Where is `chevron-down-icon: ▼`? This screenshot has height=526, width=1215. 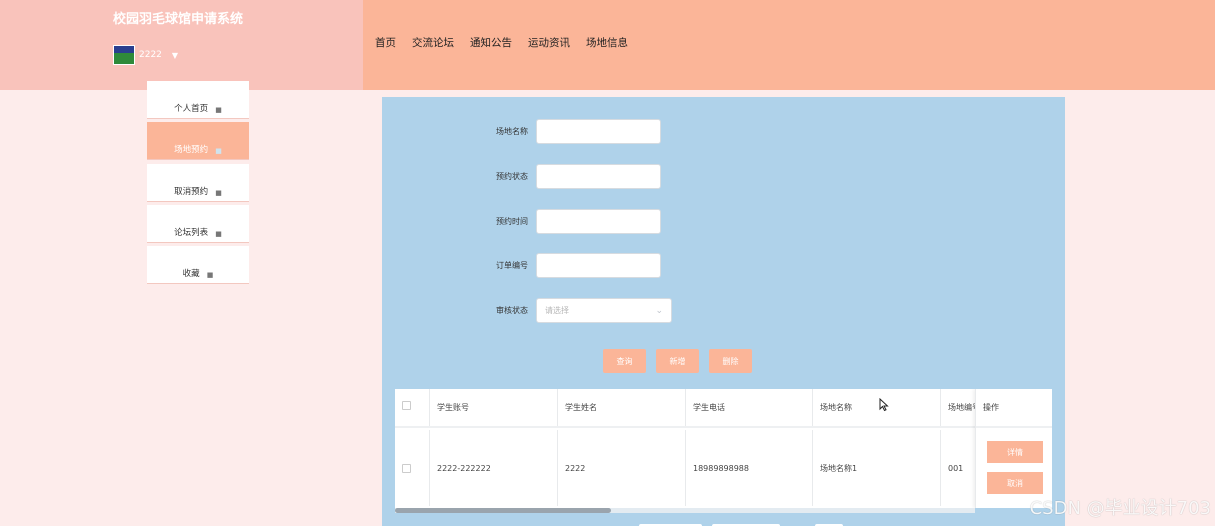 chevron-down-icon: ▼ is located at coordinates (175, 55).